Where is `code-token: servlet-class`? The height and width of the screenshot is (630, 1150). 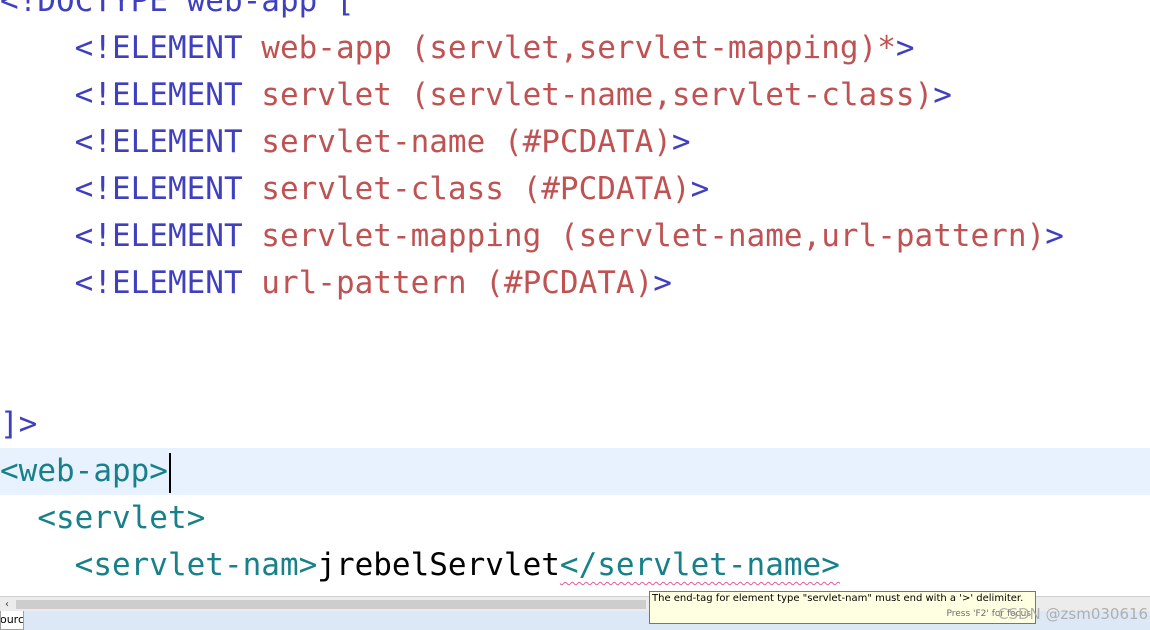
code-token: servlet-class is located at coordinates (392, 189).